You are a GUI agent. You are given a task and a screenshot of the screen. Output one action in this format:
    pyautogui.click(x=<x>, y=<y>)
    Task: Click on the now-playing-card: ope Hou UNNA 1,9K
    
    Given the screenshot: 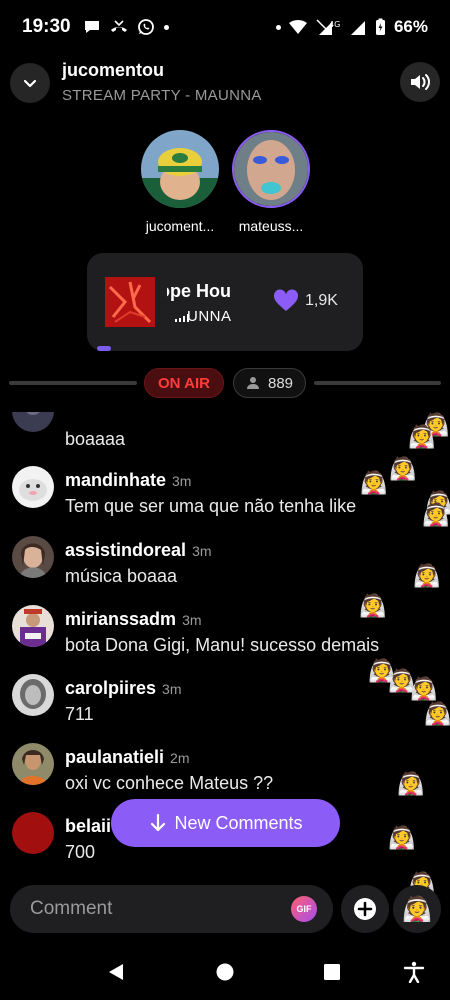 What is the action you would take?
    pyautogui.click(x=225, y=302)
    